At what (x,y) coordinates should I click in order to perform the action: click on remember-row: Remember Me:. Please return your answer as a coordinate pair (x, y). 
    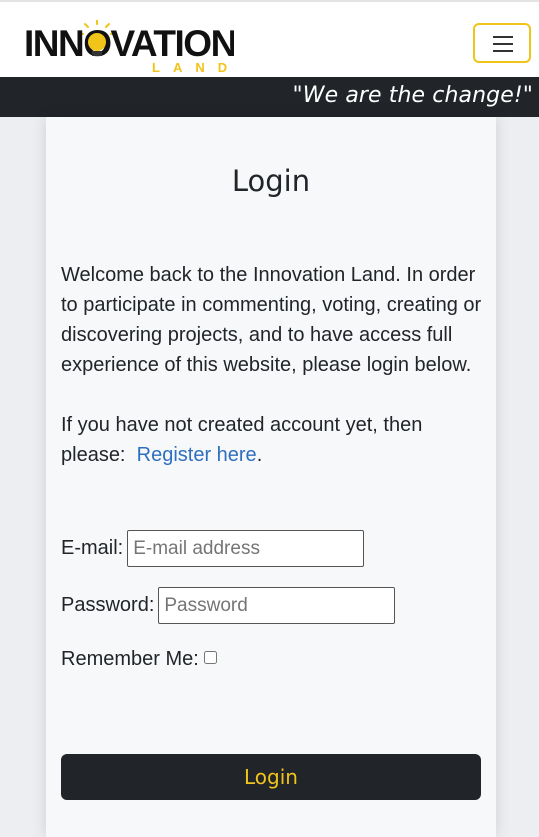
    Looking at the image, I should click on (139, 659).